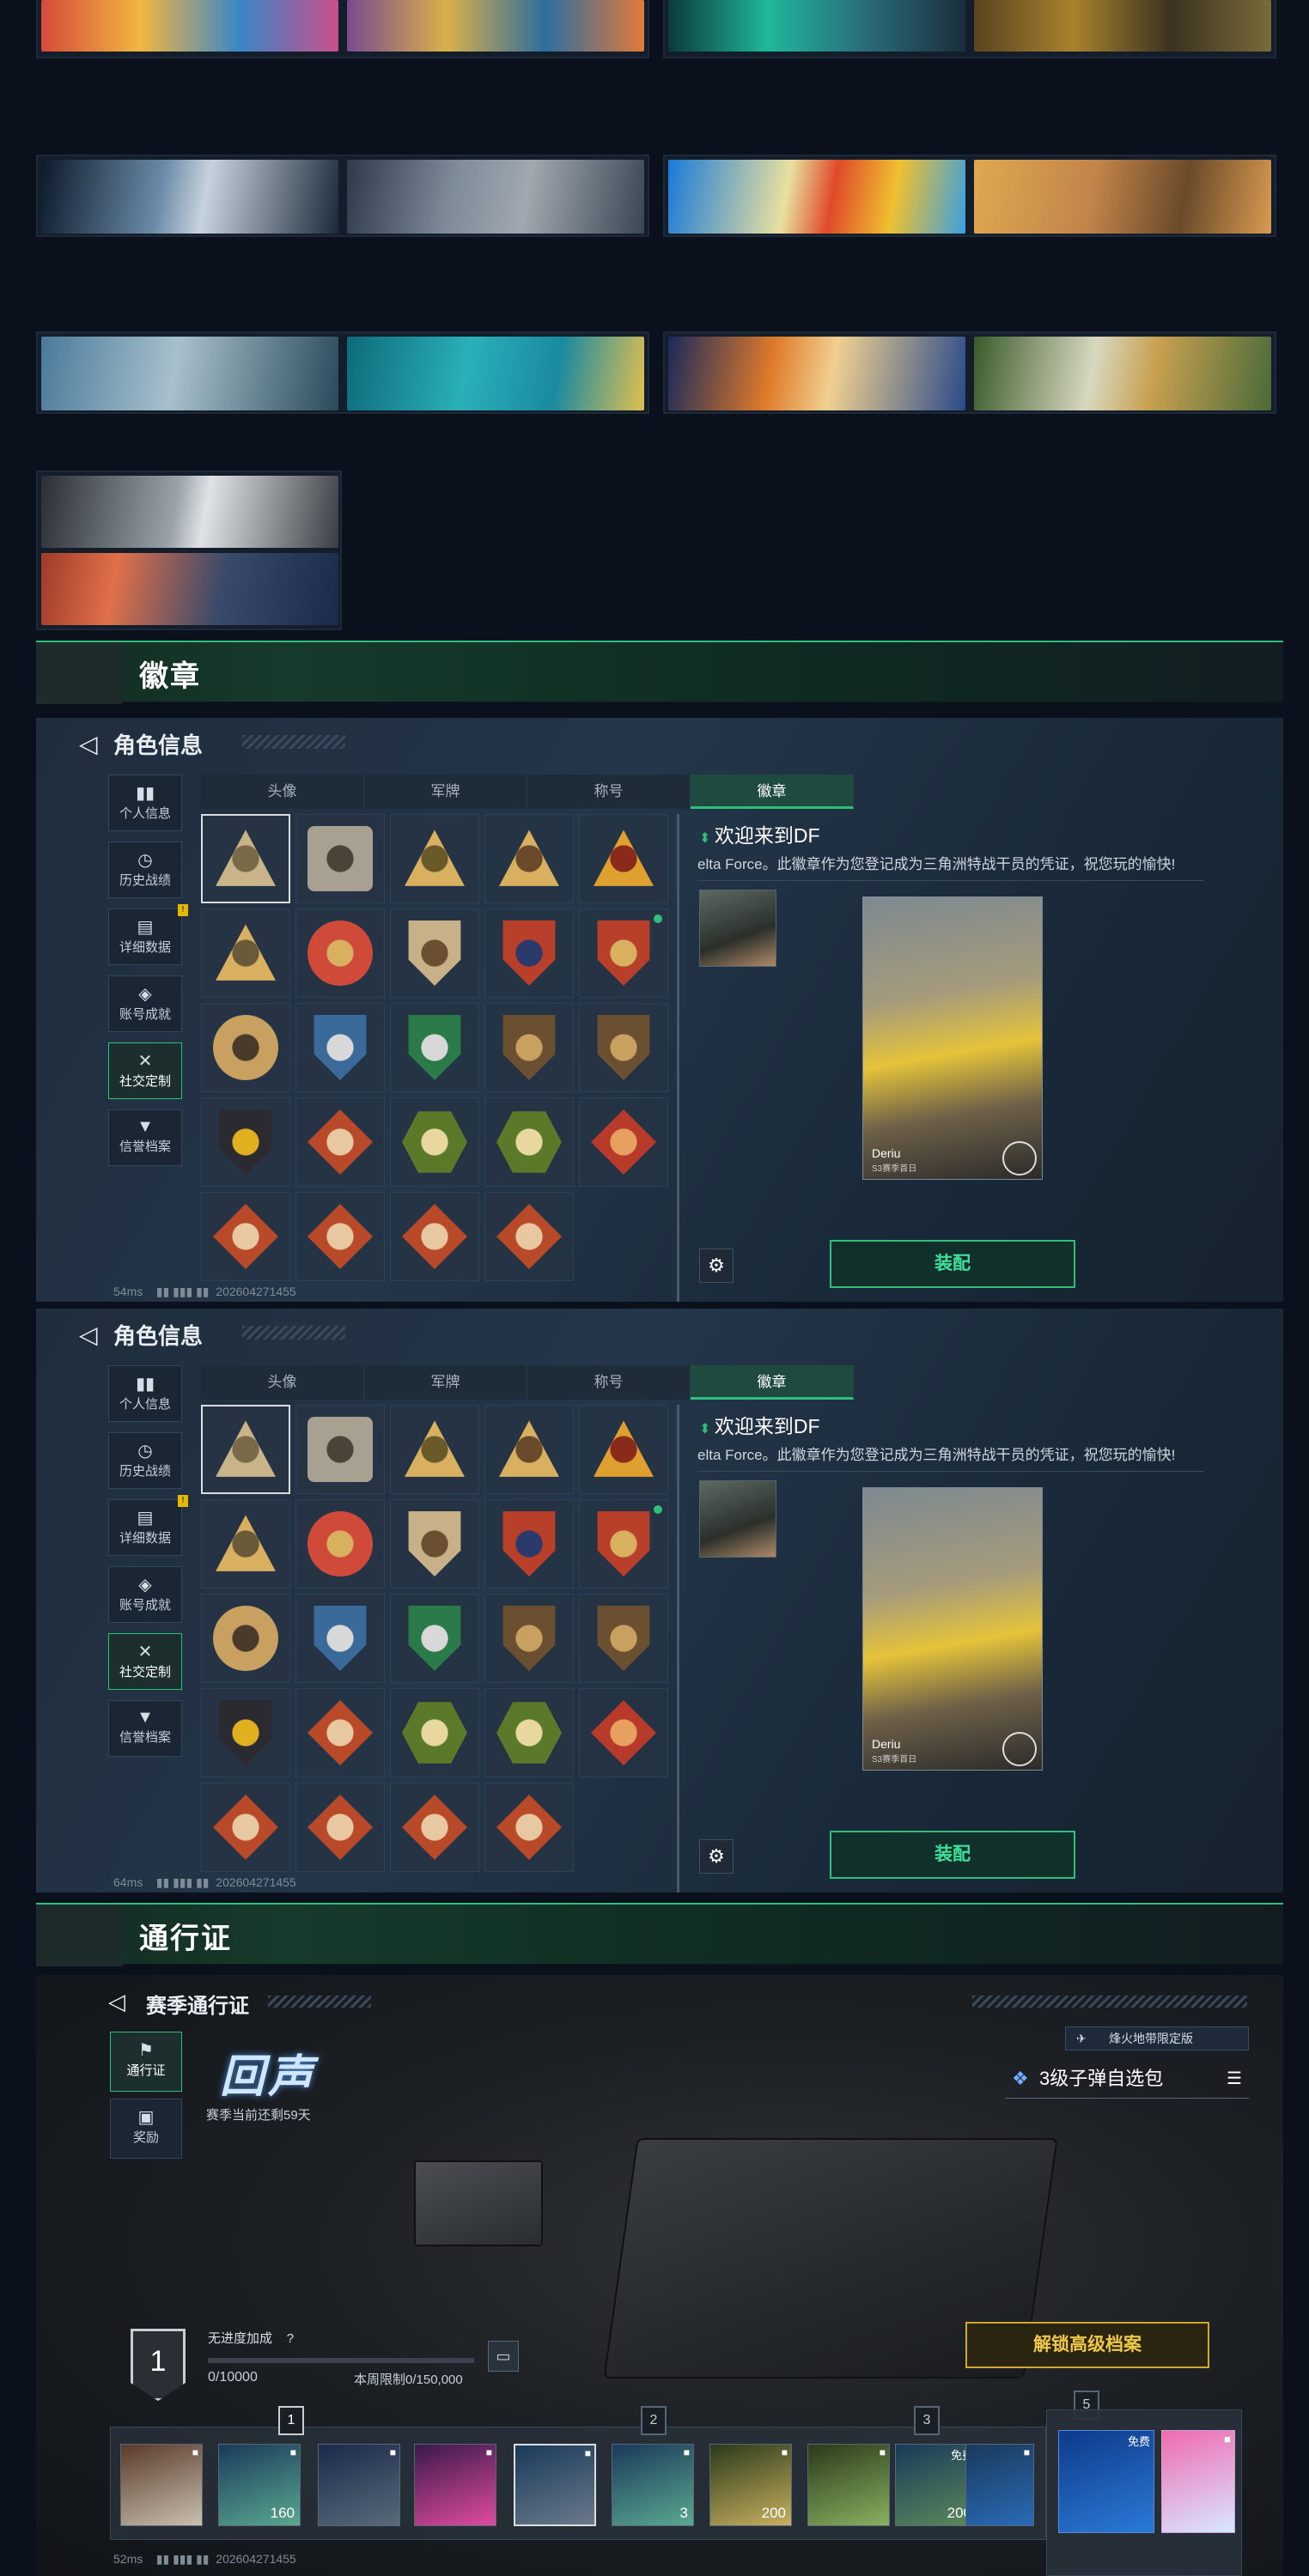  What do you see at coordinates (1234, 2079) in the screenshot?
I see `list-icon: ☰` at bounding box center [1234, 2079].